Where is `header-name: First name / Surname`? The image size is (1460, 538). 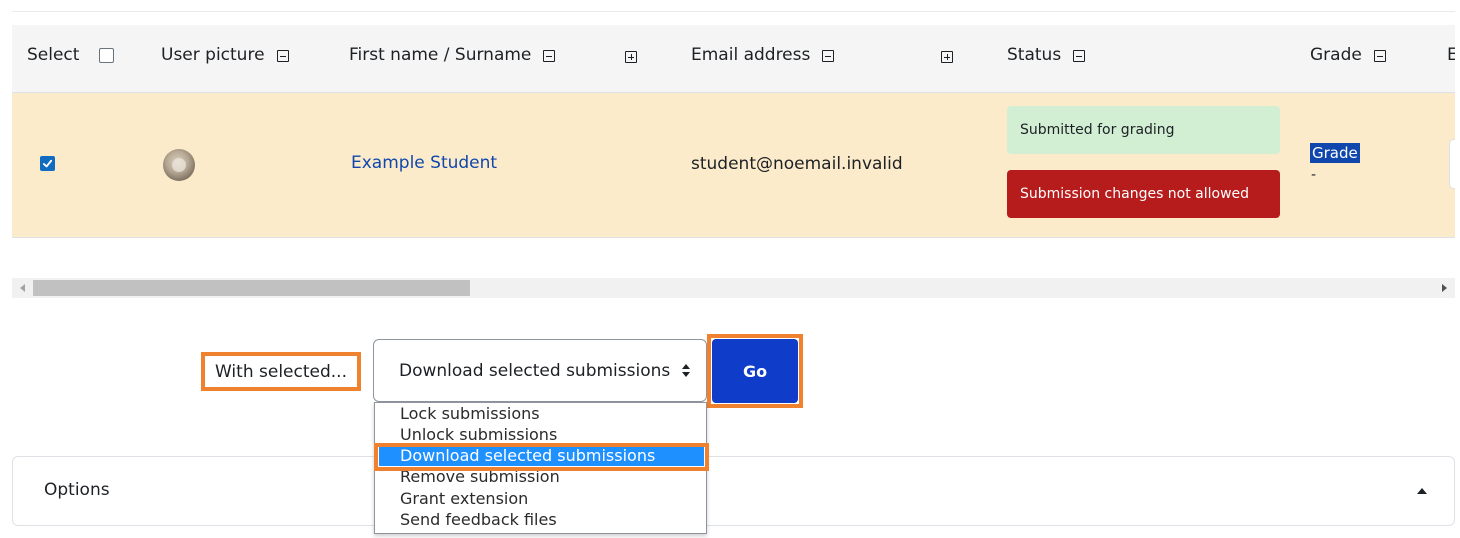 header-name: First name / Surname is located at coordinates (452, 55).